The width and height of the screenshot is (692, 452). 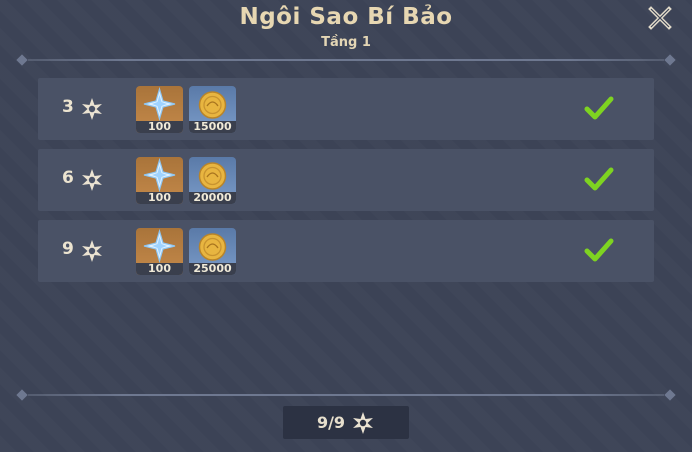 I want to click on floor-subtitle: Tầng 1, so click(x=346, y=42).